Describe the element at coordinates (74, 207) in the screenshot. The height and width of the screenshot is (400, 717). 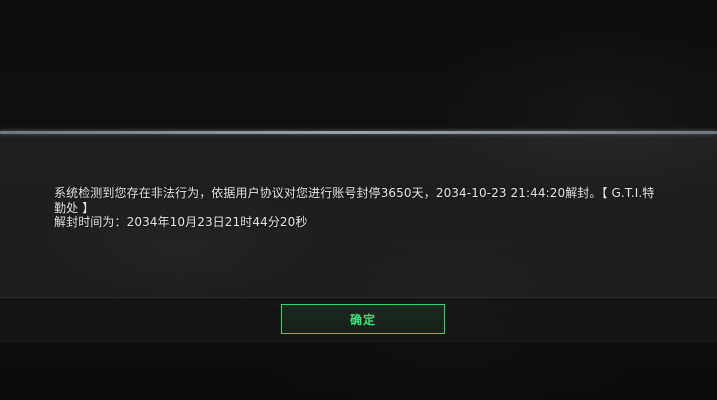
I see `ban-message-line: 勤处 】` at that location.